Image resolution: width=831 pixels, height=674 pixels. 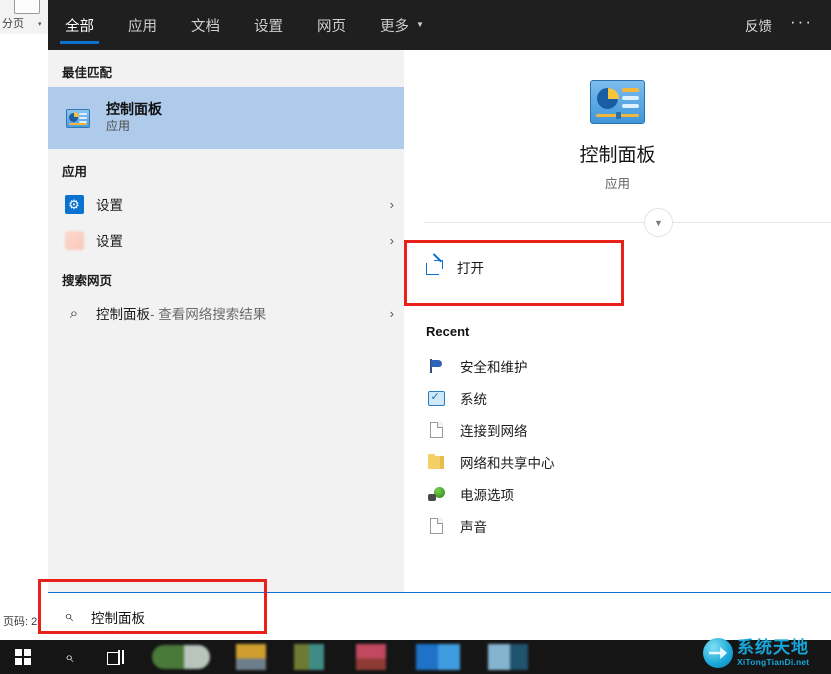 I want to click on chevron-down-icon: ▾, so click(x=40, y=24).